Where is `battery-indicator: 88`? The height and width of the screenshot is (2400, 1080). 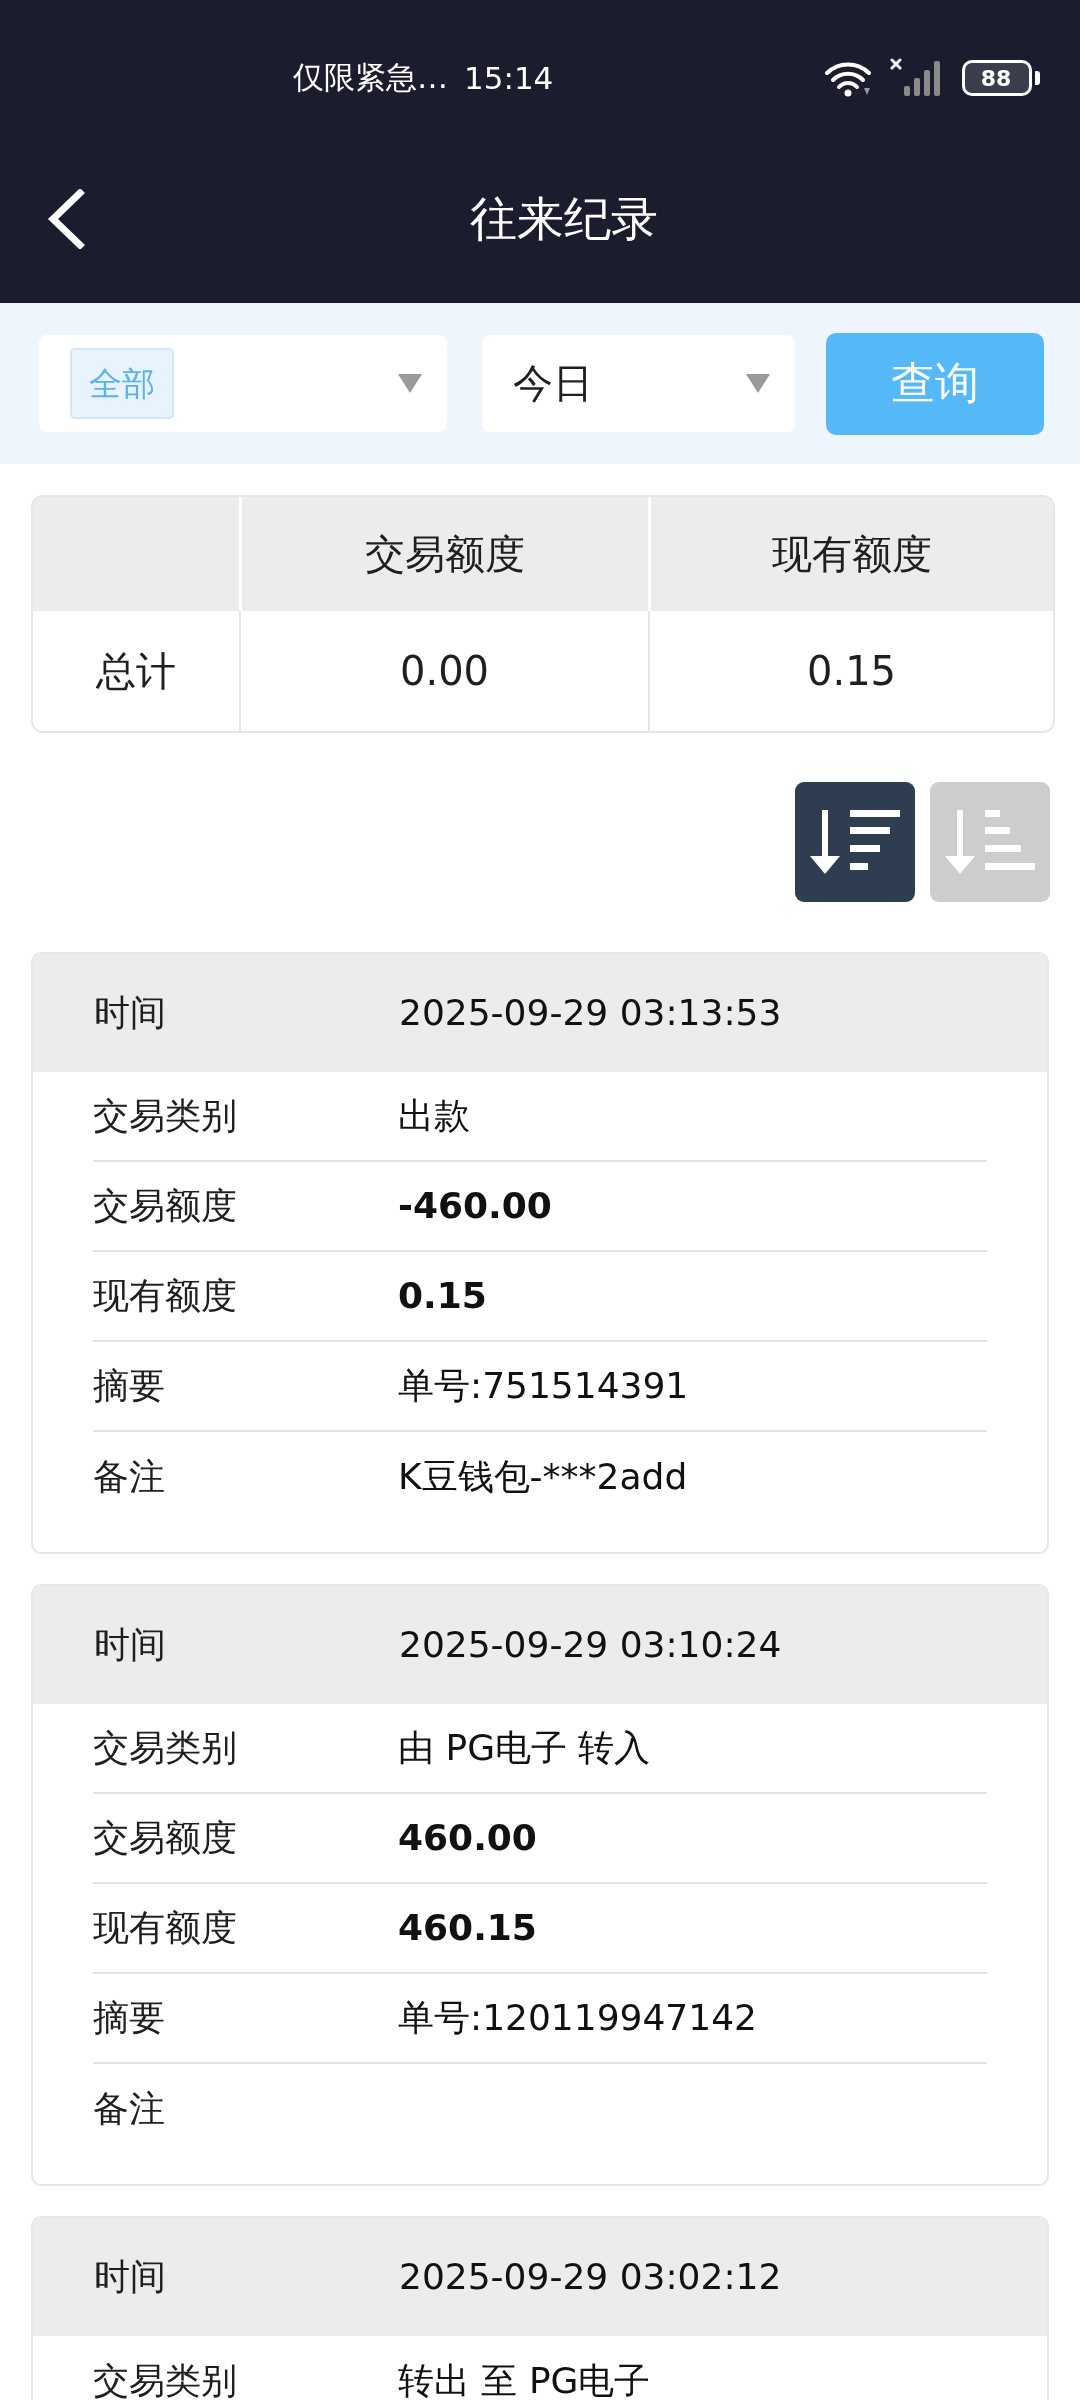 battery-indicator: 88 is located at coordinates (1001, 78).